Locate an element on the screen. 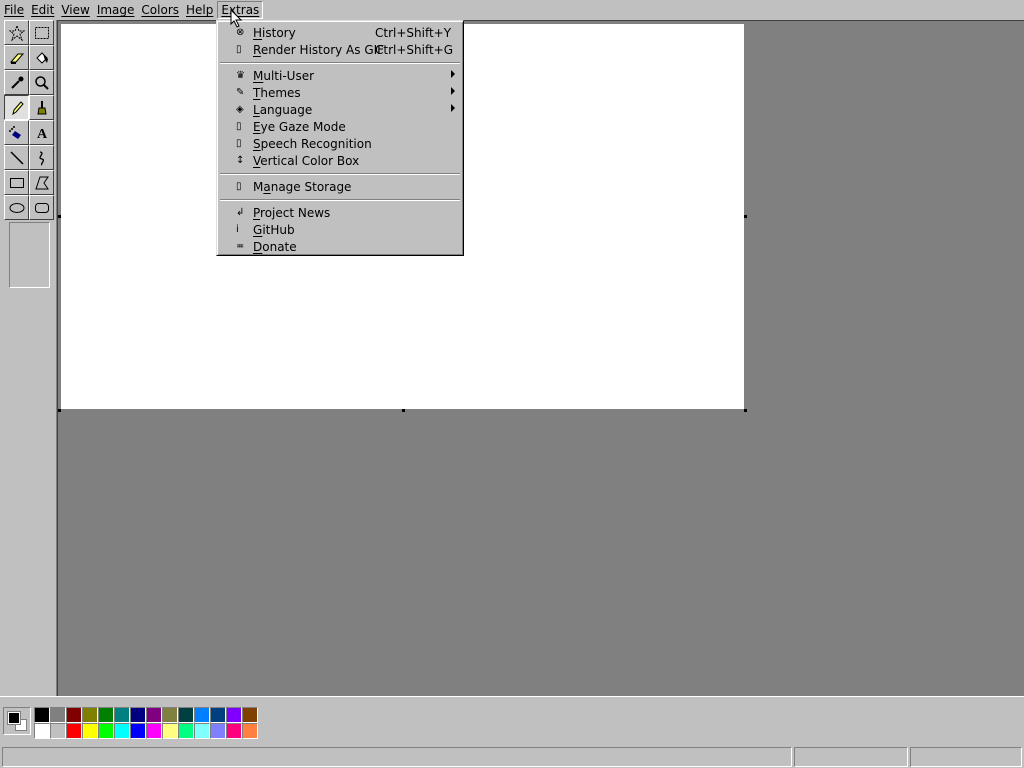 The width and height of the screenshot is (1024, 768). menu-item-history: ⊗ History Ctrl+Shift+Y is located at coordinates (340, 32).